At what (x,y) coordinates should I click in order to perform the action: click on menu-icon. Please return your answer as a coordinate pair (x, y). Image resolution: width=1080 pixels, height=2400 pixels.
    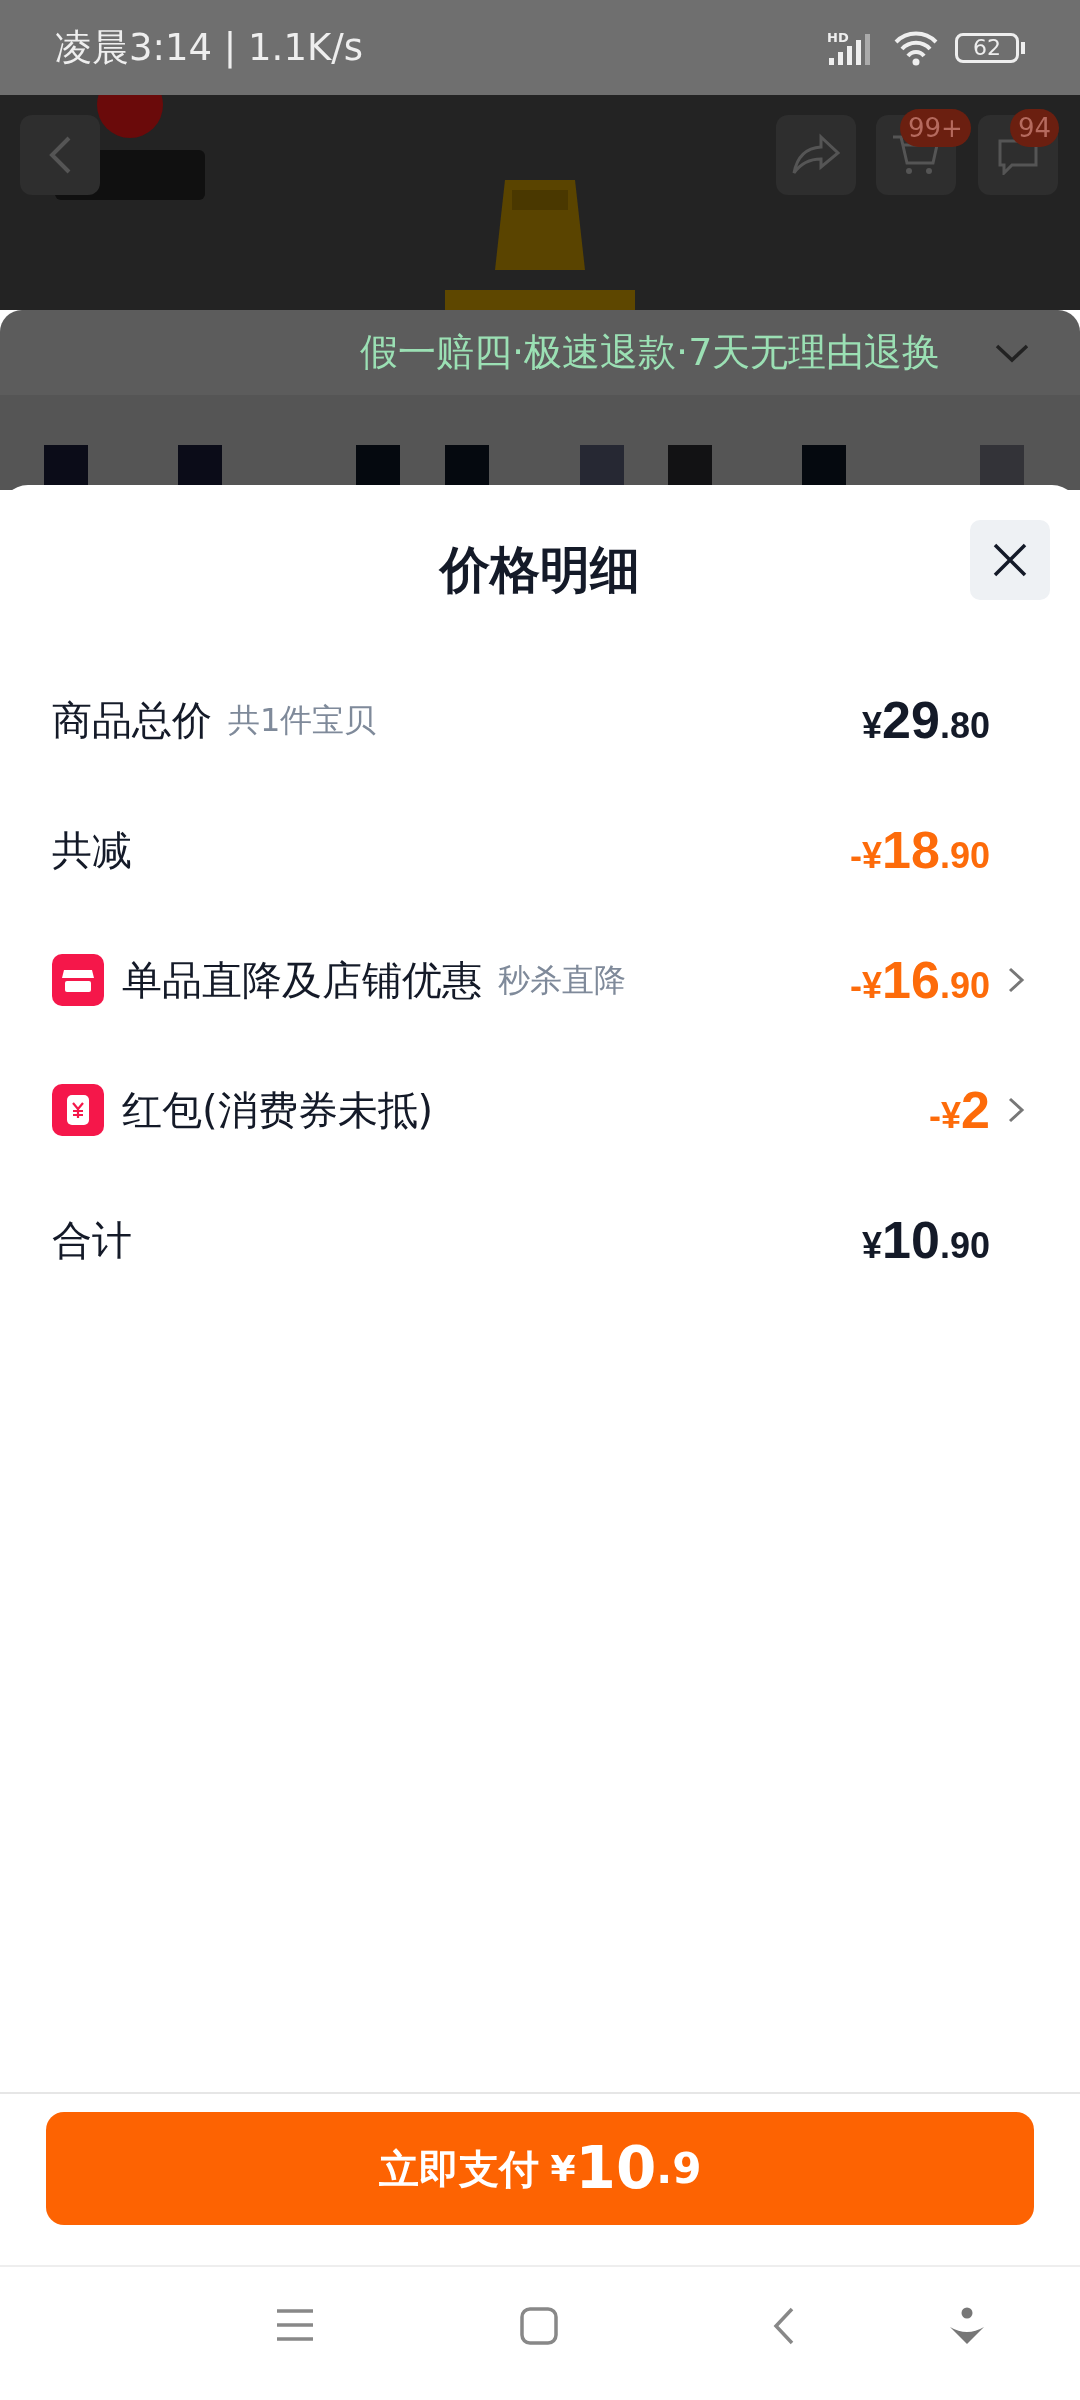
    Looking at the image, I should click on (295, 2325).